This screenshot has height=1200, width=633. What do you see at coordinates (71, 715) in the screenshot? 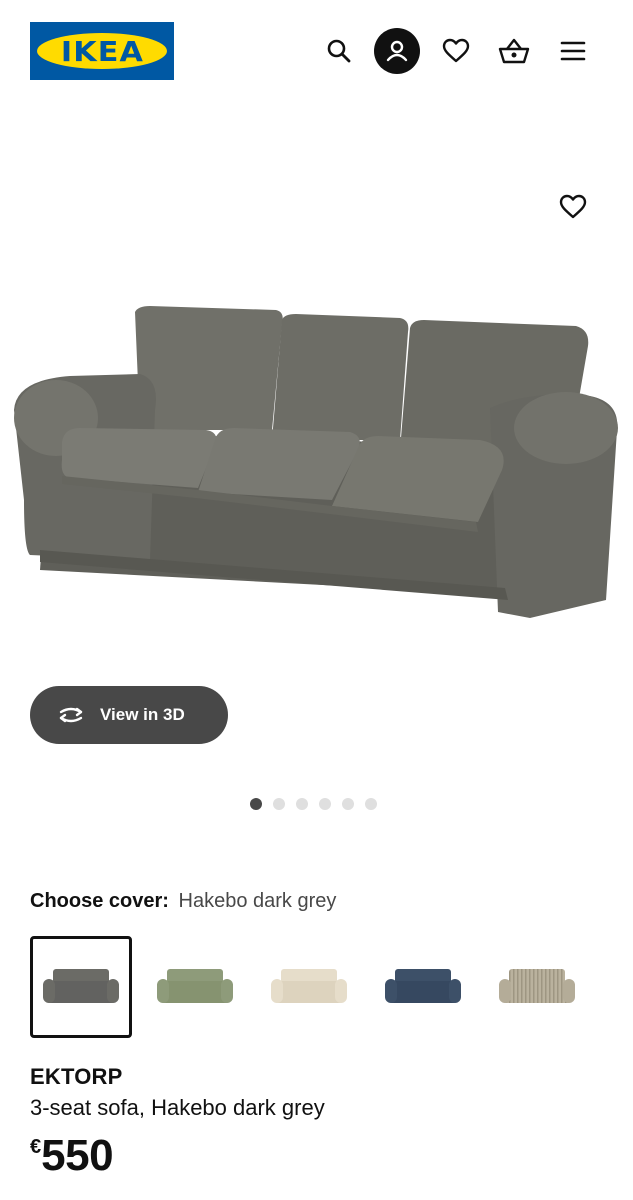
I see `rotate-3d-icon` at bounding box center [71, 715].